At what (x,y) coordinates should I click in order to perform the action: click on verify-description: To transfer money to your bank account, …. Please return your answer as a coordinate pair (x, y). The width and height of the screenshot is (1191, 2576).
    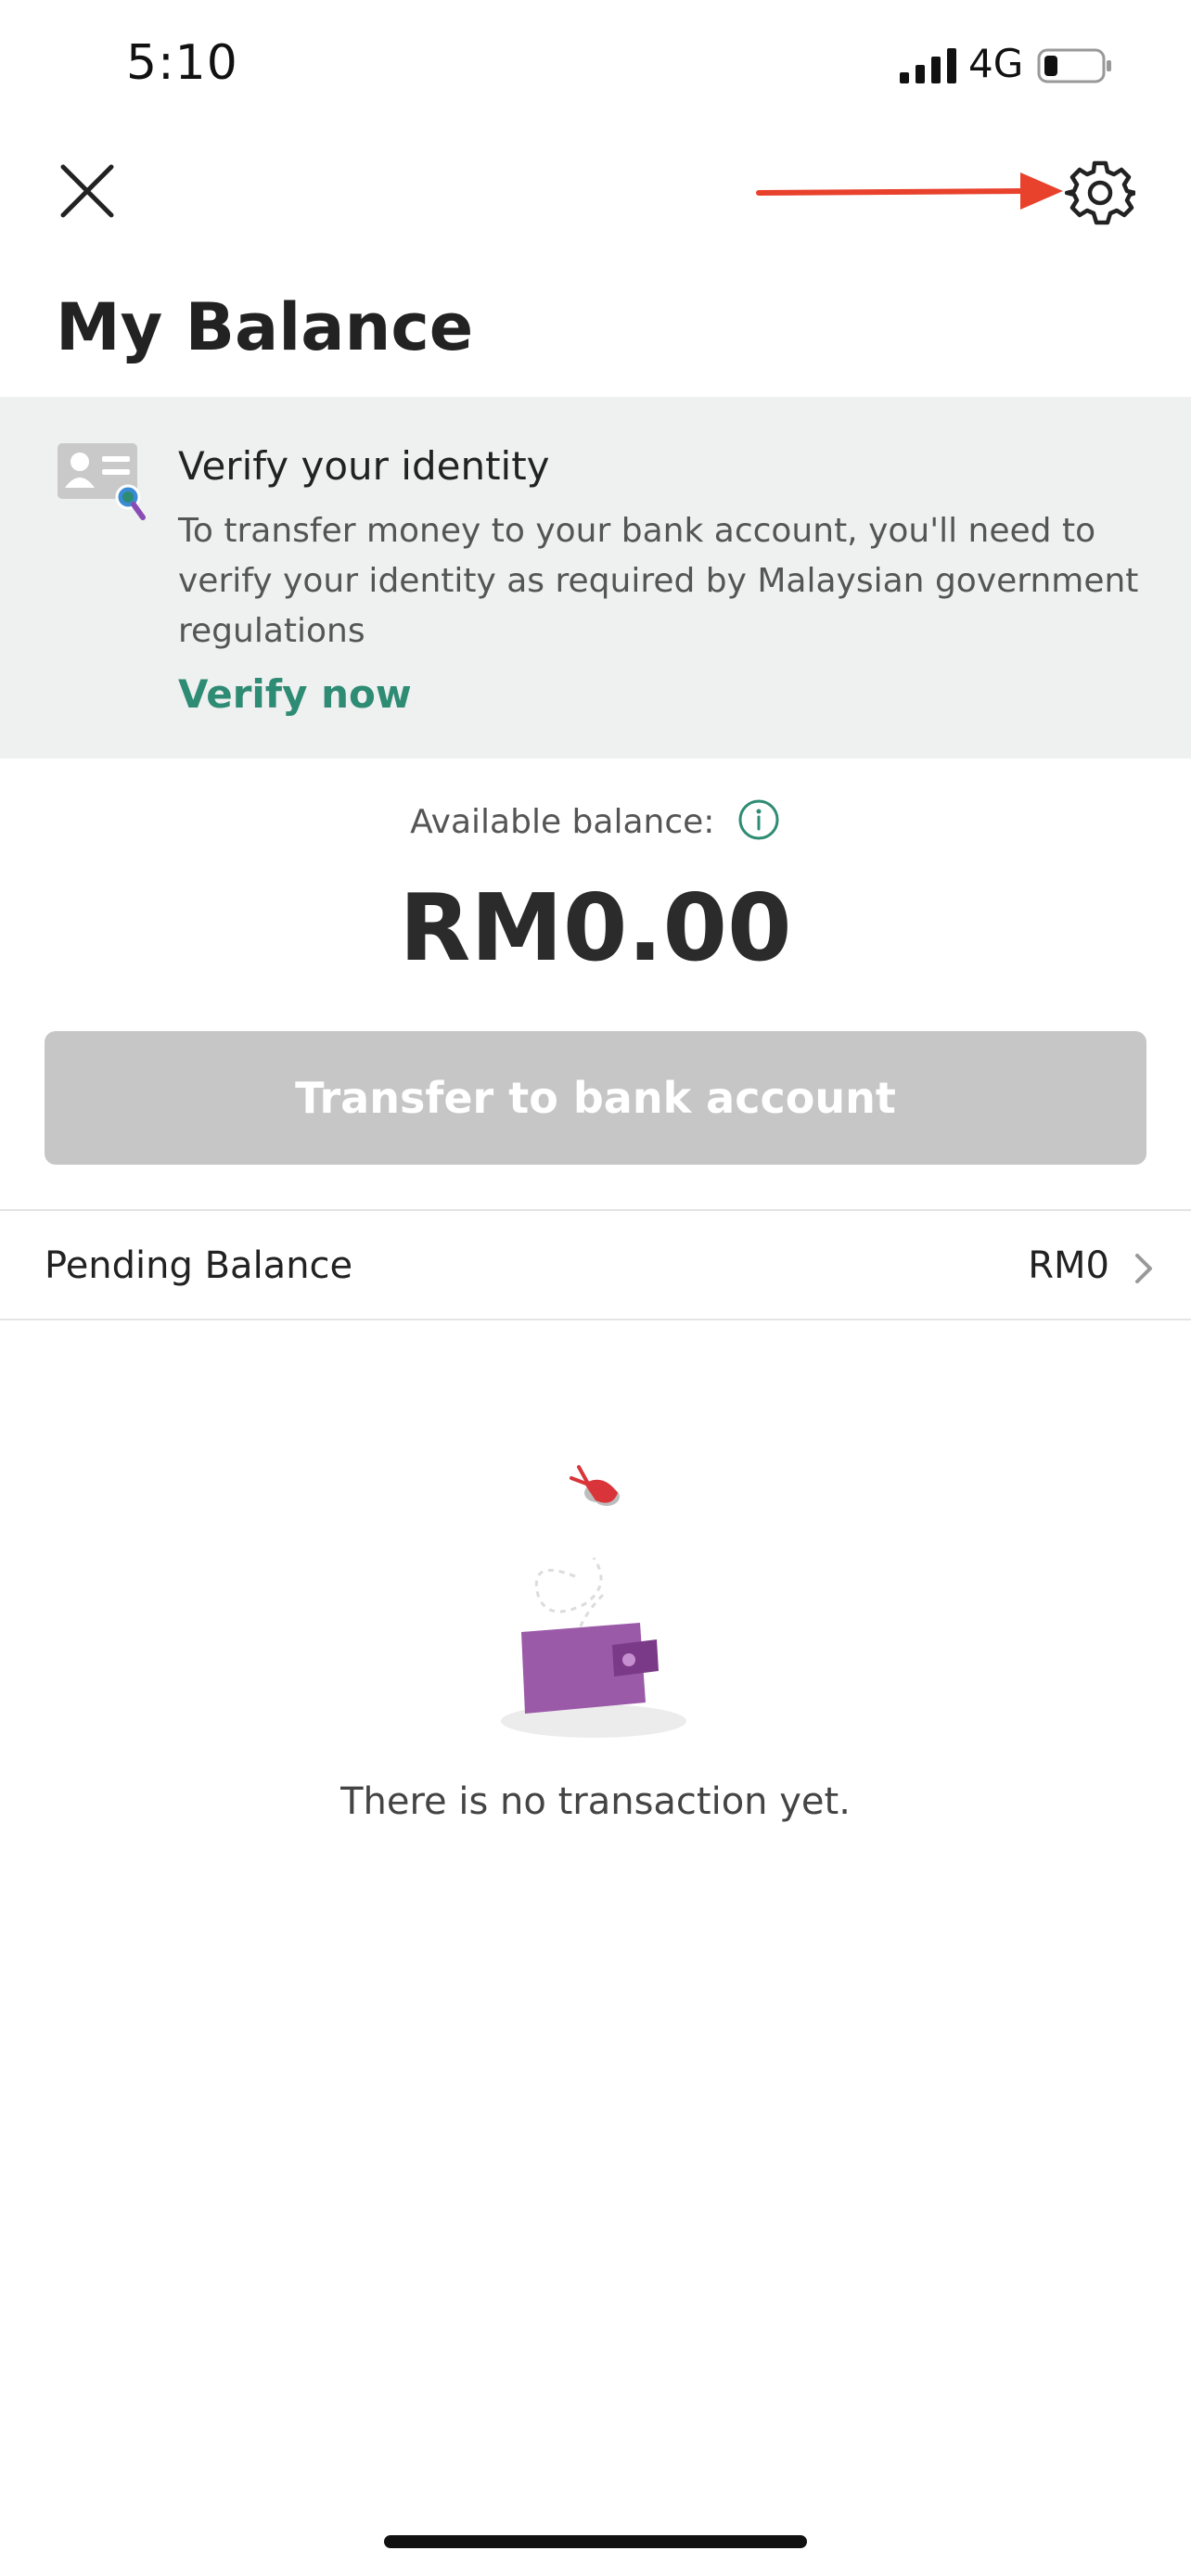
    Looking at the image, I should click on (658, 581).